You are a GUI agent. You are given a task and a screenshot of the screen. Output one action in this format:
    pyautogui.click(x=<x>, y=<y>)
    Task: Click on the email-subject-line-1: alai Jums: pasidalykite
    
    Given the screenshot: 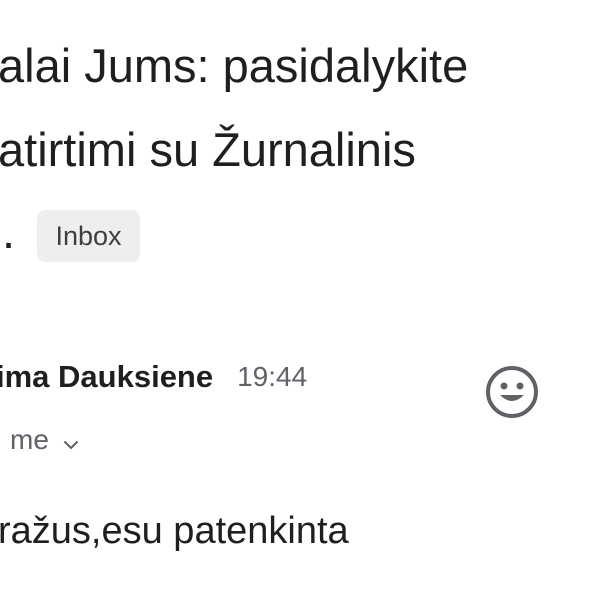 What is the action you would take?
    pyautogui.click(x=234, y=65)
    